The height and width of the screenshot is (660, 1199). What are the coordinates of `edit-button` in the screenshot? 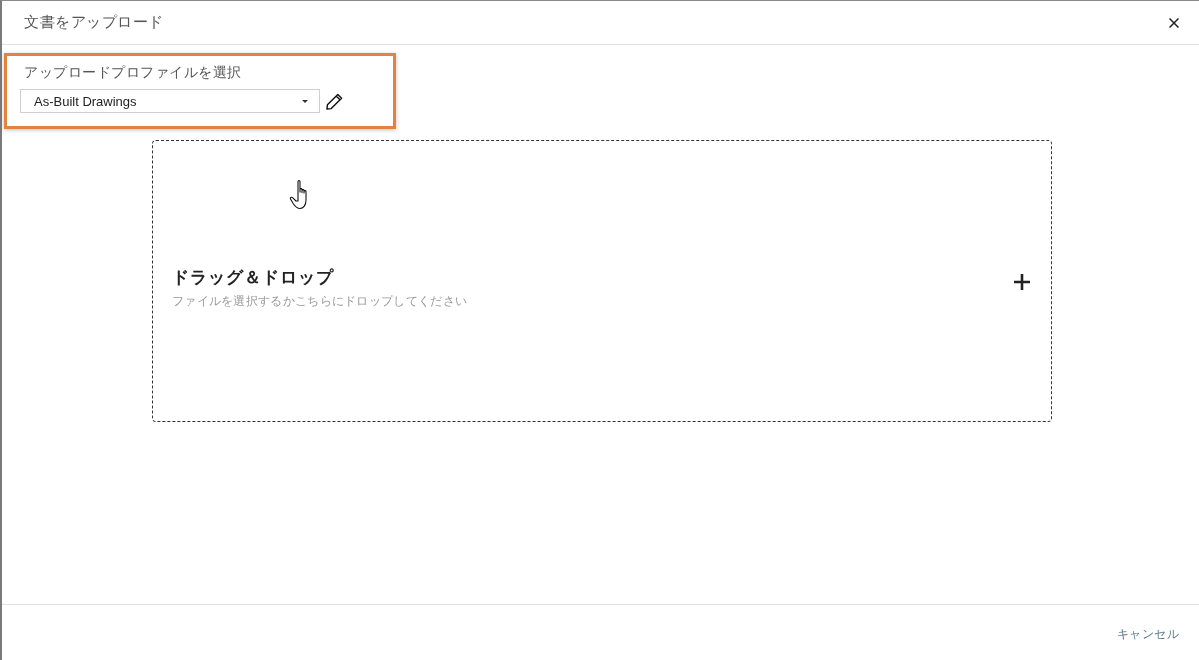 It's located at (334, 101).